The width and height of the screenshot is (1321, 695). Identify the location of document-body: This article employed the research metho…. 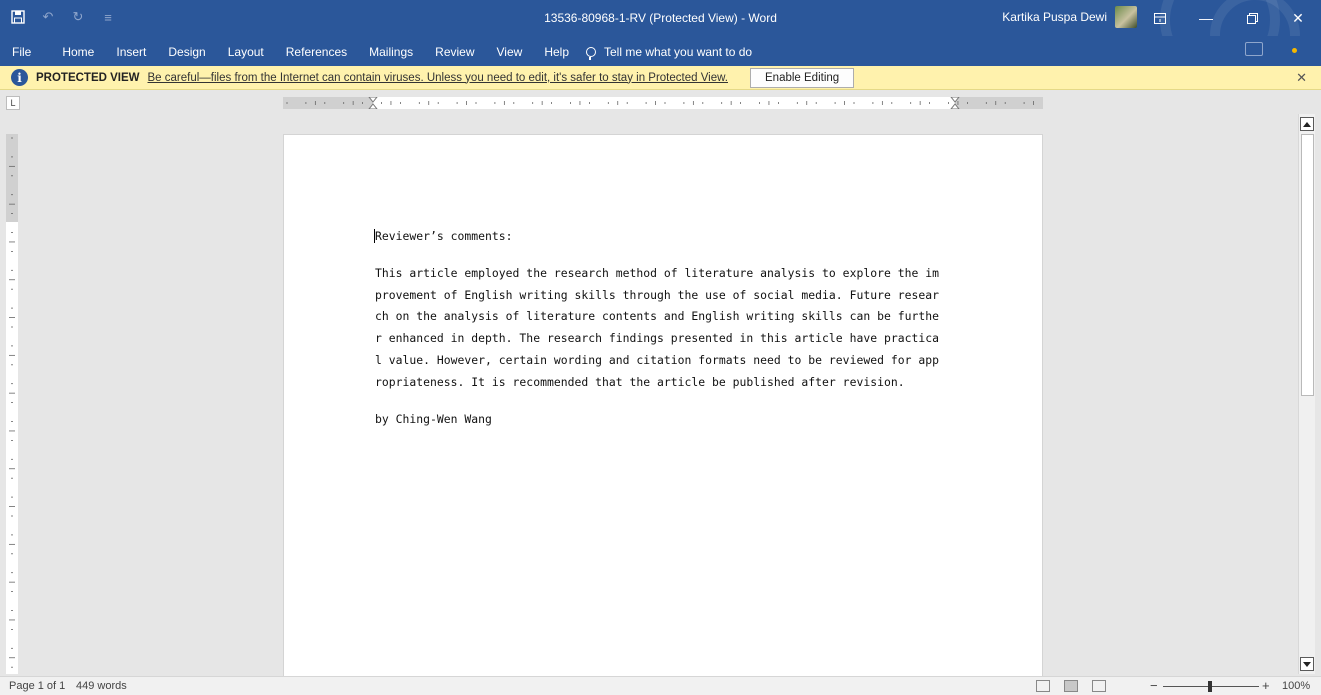
(666, 328).